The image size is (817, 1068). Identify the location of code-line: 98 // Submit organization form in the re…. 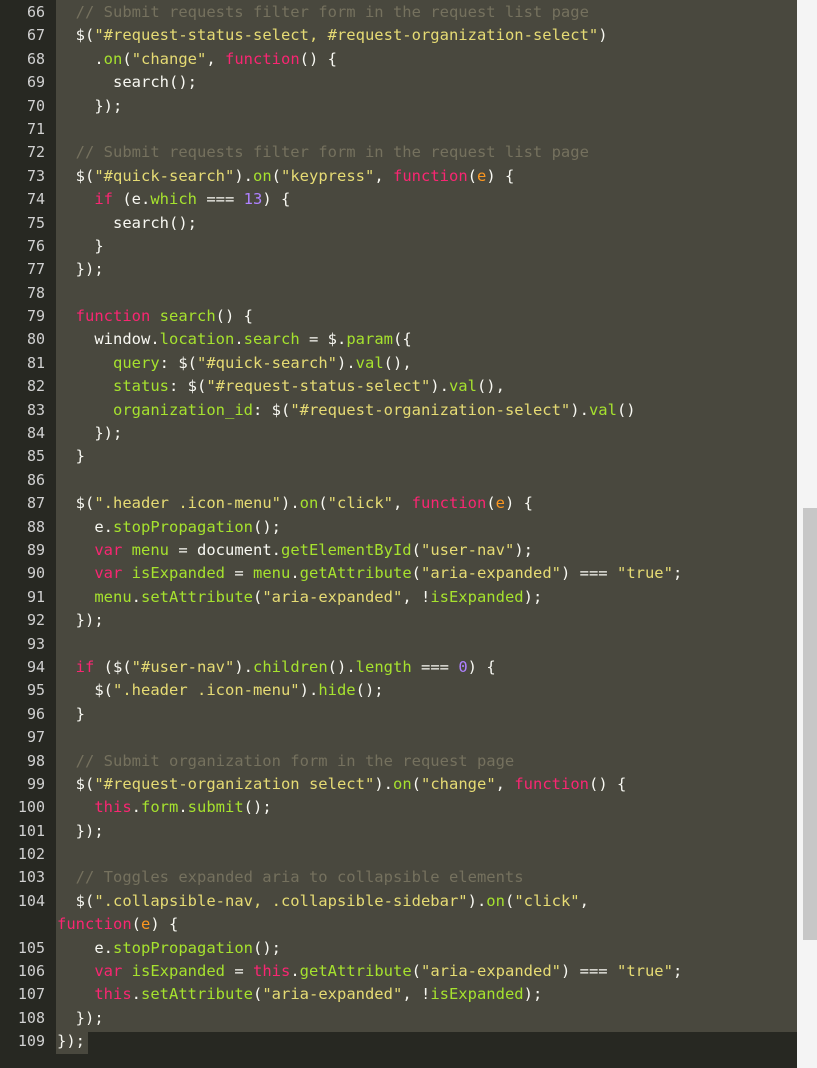
(398, 761).